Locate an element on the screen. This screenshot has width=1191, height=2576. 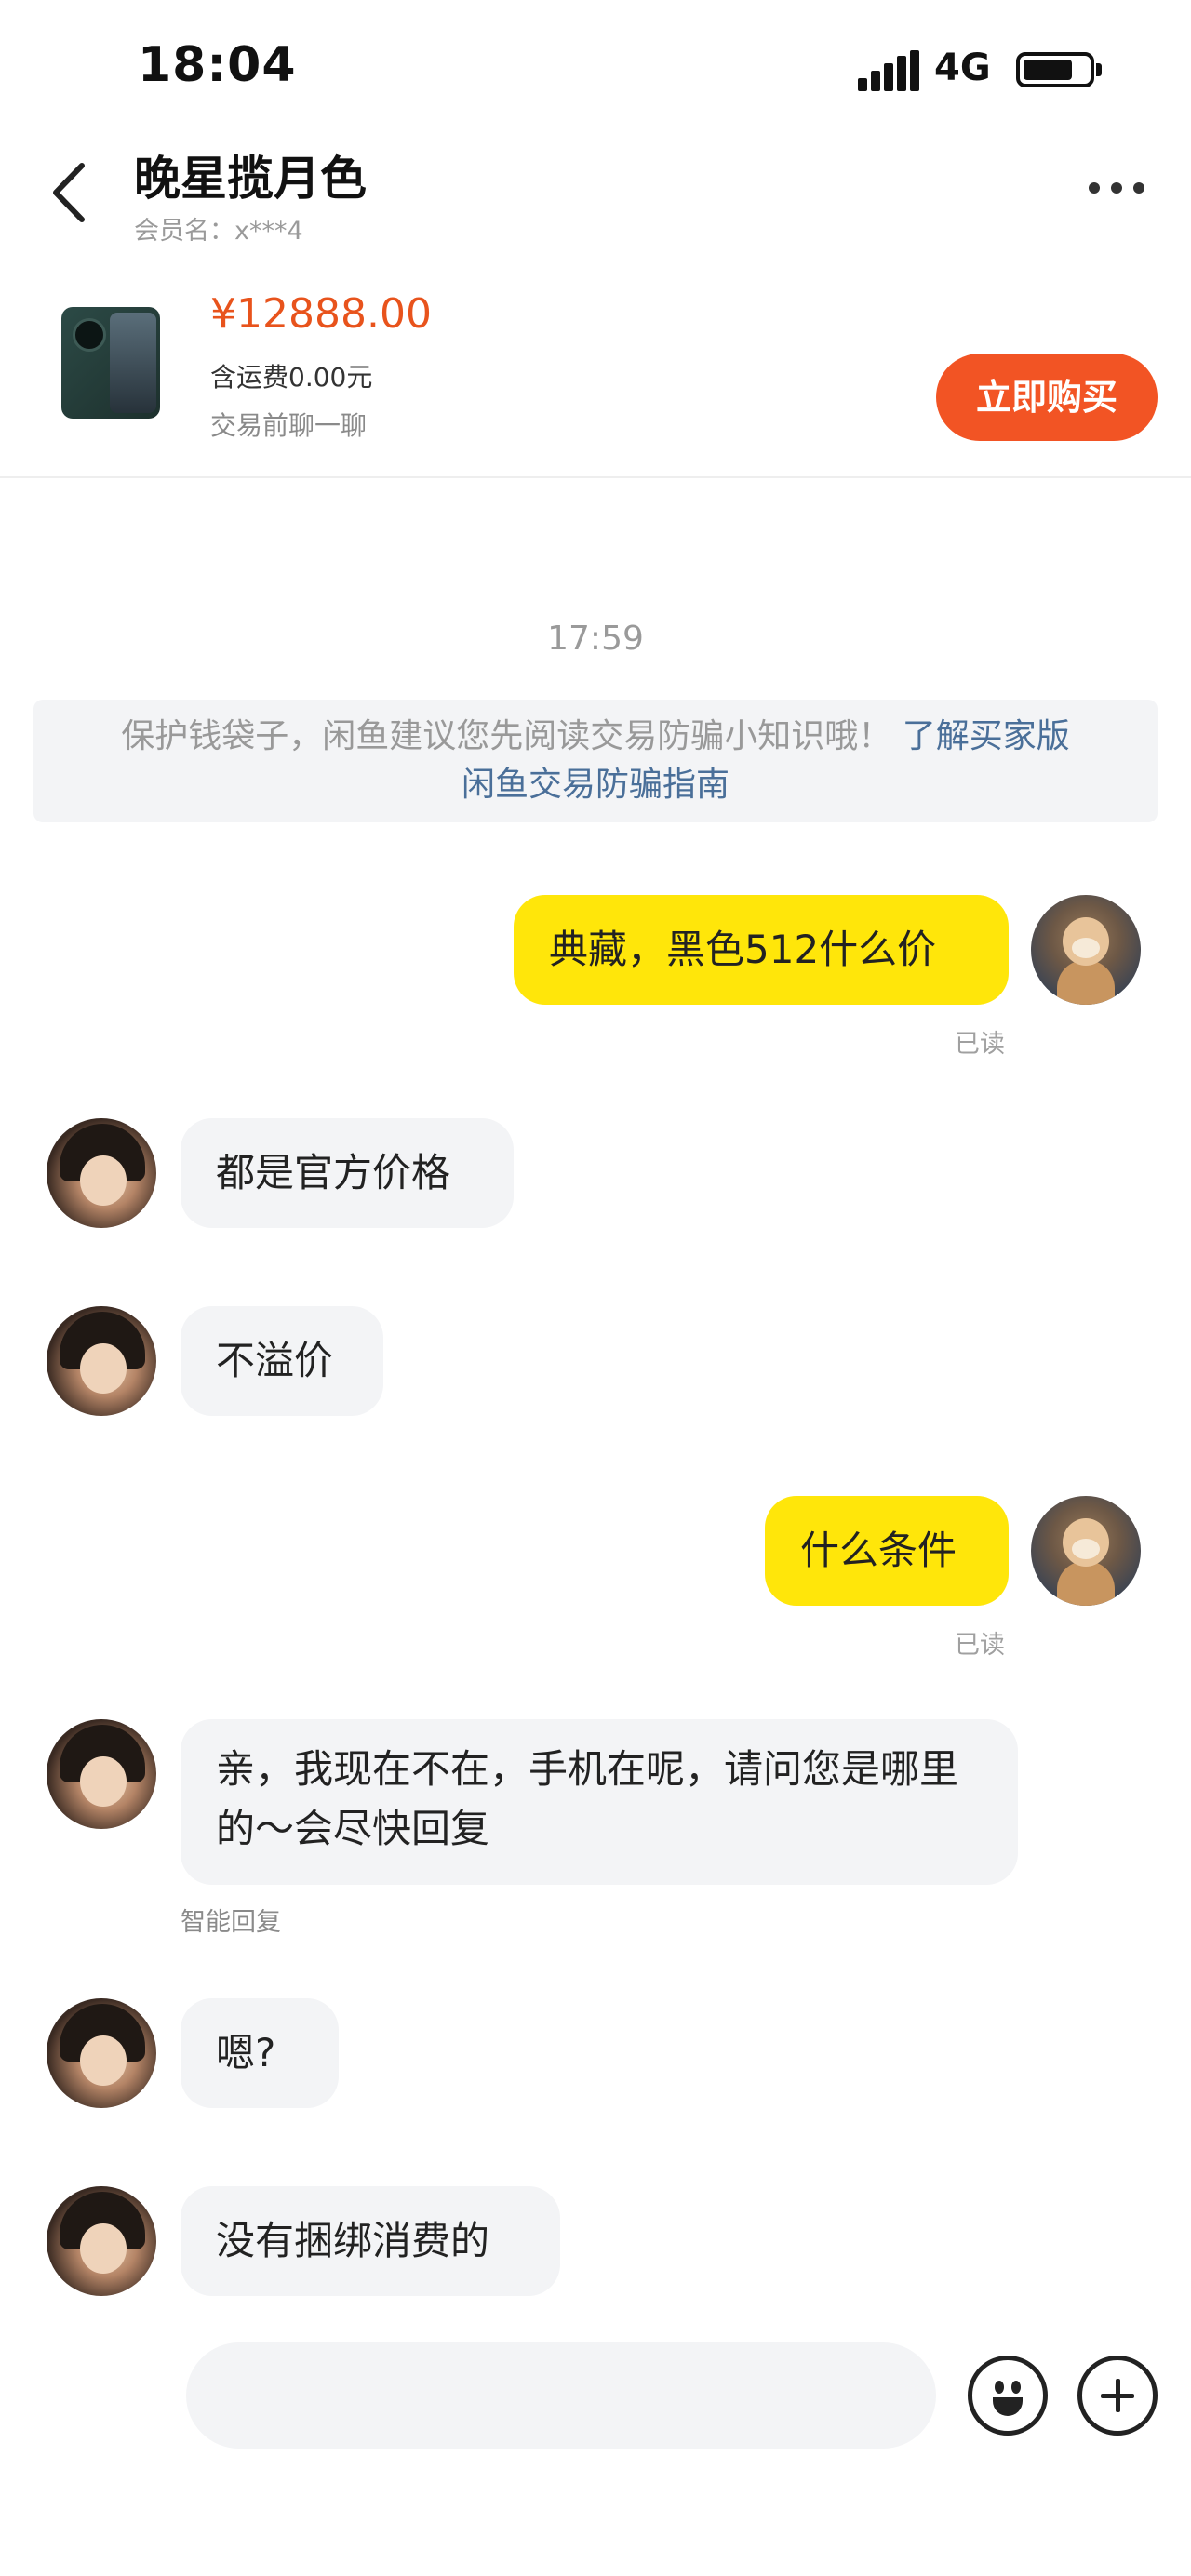
my-message: 什么条件 is located at coordinates (887, 1551).